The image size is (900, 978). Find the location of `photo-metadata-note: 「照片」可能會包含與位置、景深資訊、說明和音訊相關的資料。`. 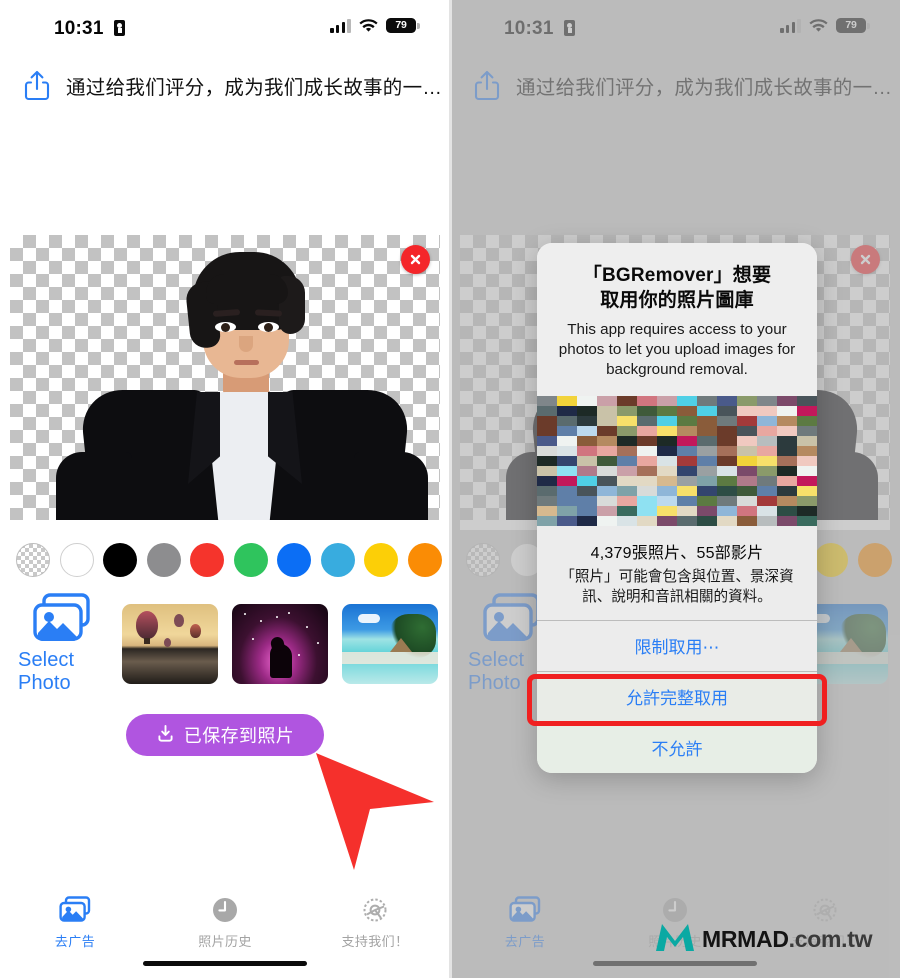

photo-metadata-note: 「照片」可能會包含與位置、景深資訊、說明和音訊相關的資料。 is located at coordinates (677, 587).